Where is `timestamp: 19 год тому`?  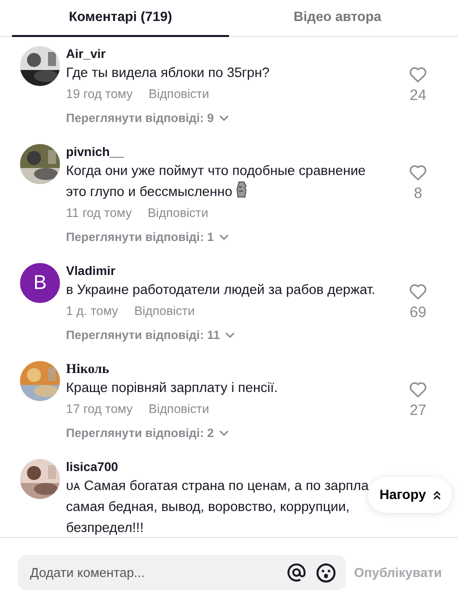 timestamp: 19 год тому is located at coordinates (99, 94).